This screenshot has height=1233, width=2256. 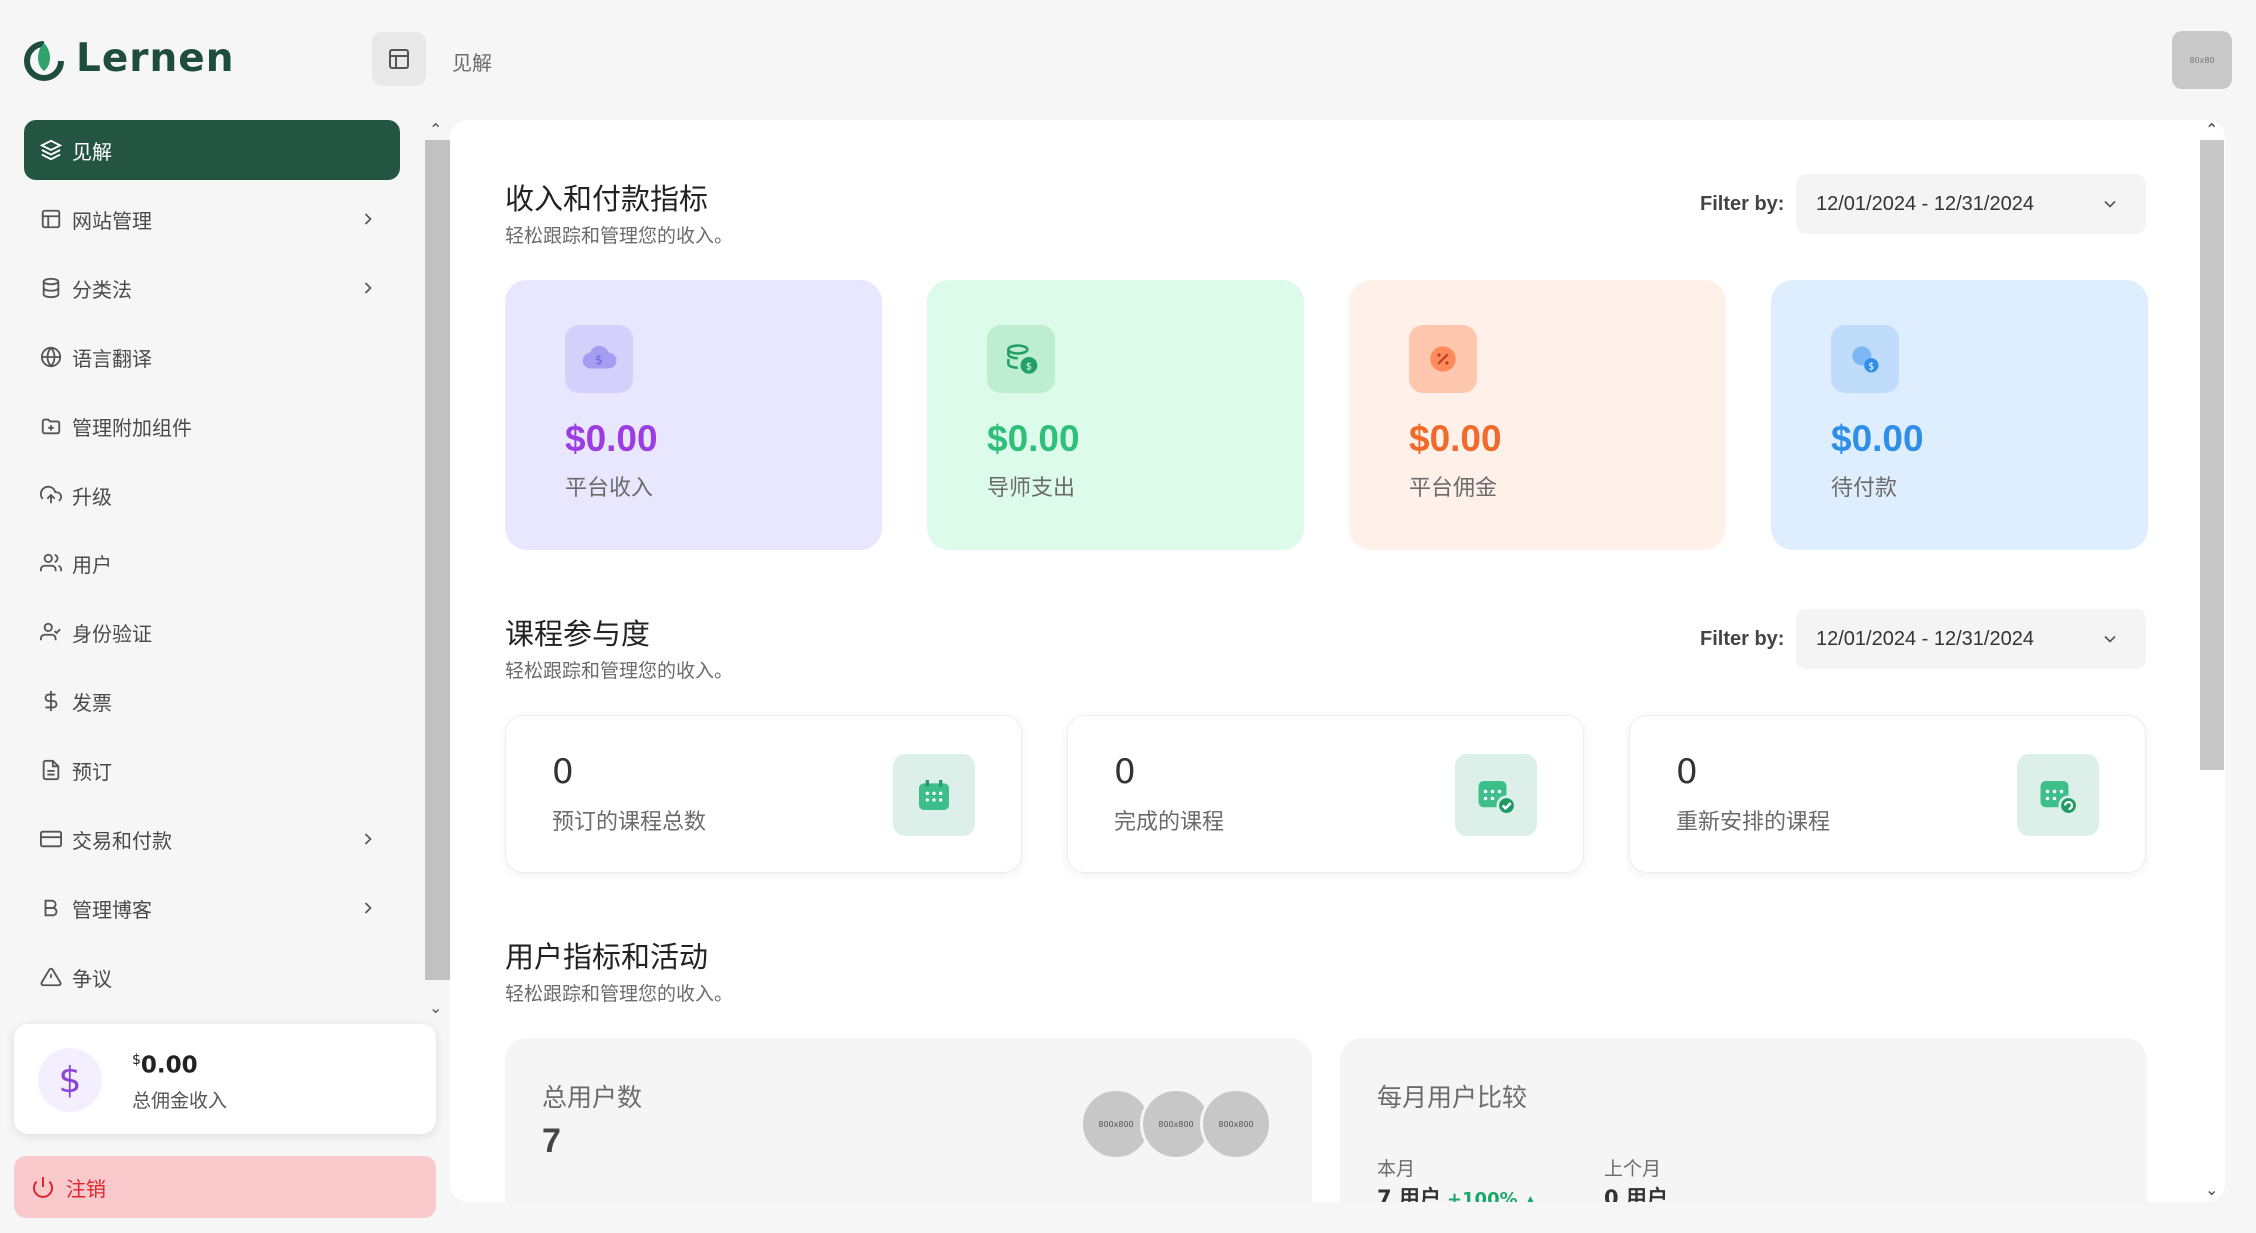 I want to click on pending-payment-label: 待付款, so click(x=1864, y=488).